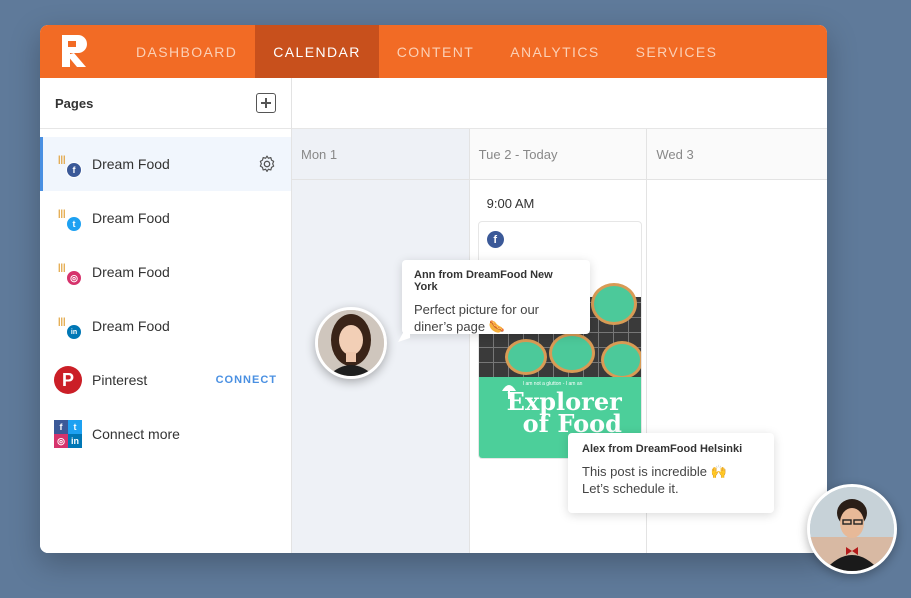 The width and height of the screenshot is (911, 598). I want to click on linkedin-icon: in, so click(74, 332).